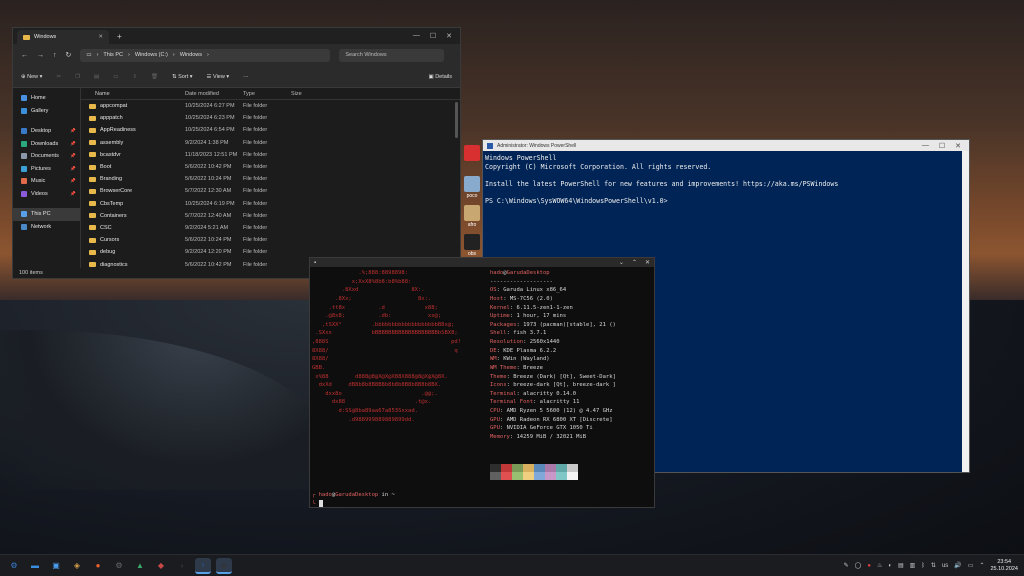 This screenshot has height=576, width=1024. What do you see at coordinates (46, 98) in the screenshot?
I see `sidebar-item-home: Home` at bounding box center [46, 98].